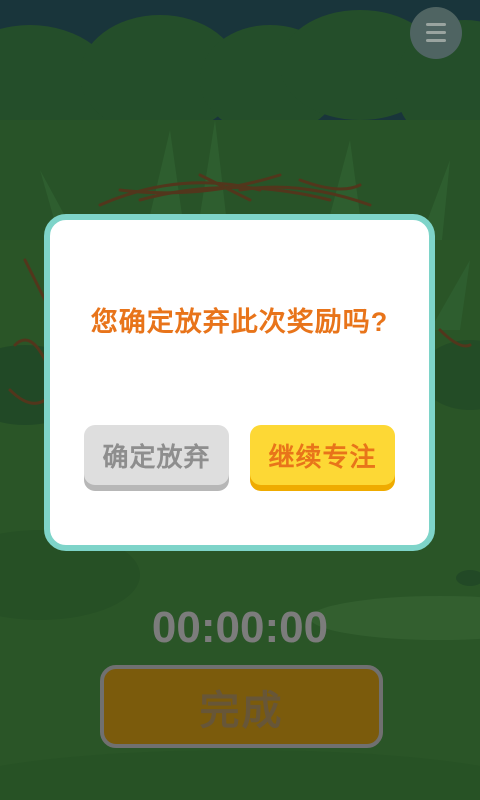 Image resolution: width=480 pixels, height=800 pixels. What do you see at coordinates (156, 455) in the screenshot?
I see `confirm-give-up-button: 确定放弃` at bounding box center [156, 455].